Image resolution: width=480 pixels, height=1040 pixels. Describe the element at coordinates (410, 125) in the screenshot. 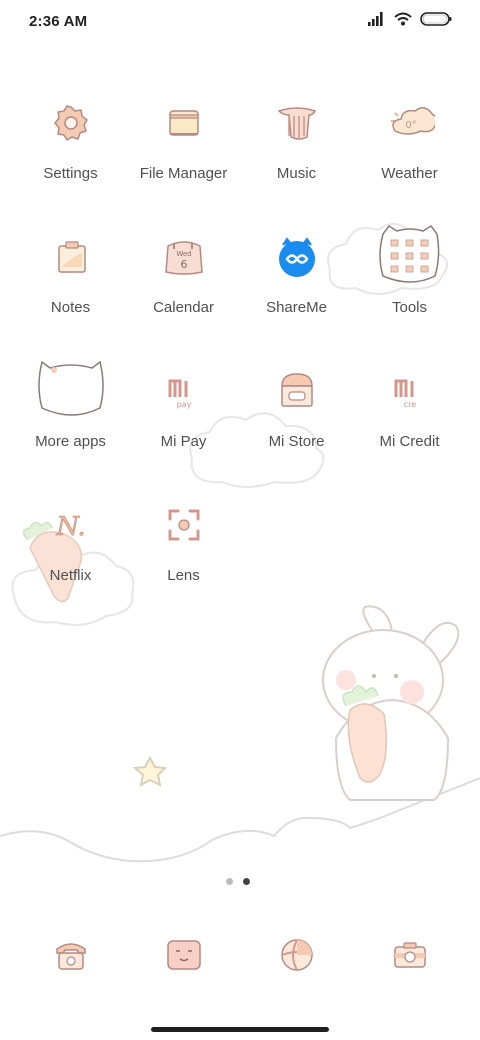

I see `svg-text: 0°` at that location.